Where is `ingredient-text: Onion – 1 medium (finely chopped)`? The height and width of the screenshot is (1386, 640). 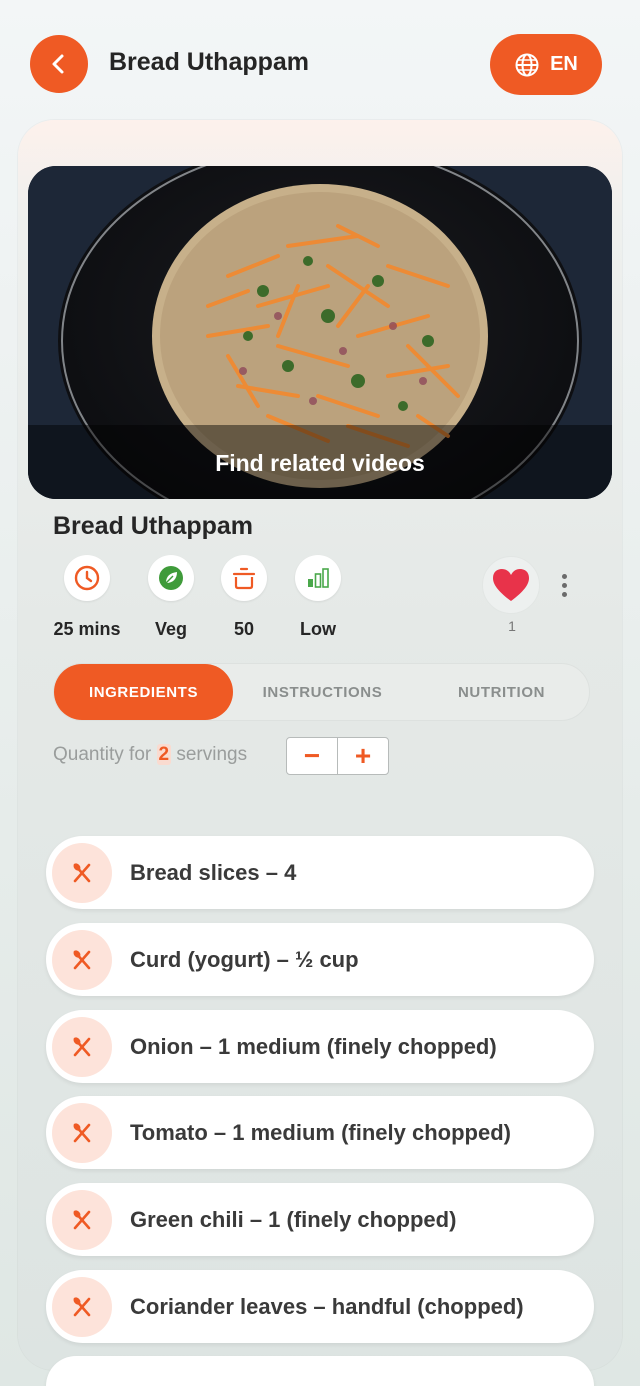 ingredient-text: Onion – 1 medium (finely chopped) is located at coordinates (313, 1046).